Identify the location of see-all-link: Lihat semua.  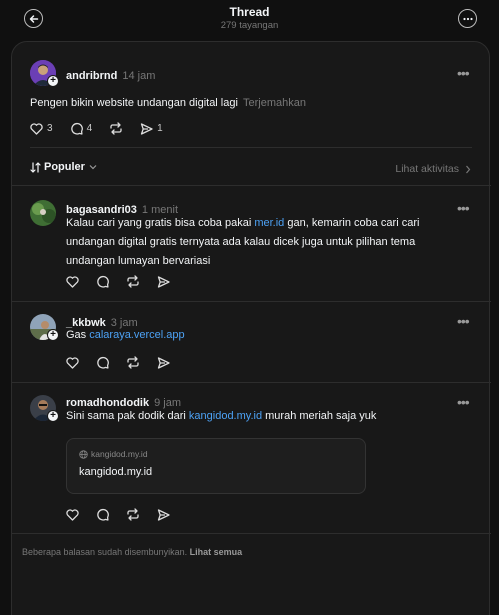
(216, 552).